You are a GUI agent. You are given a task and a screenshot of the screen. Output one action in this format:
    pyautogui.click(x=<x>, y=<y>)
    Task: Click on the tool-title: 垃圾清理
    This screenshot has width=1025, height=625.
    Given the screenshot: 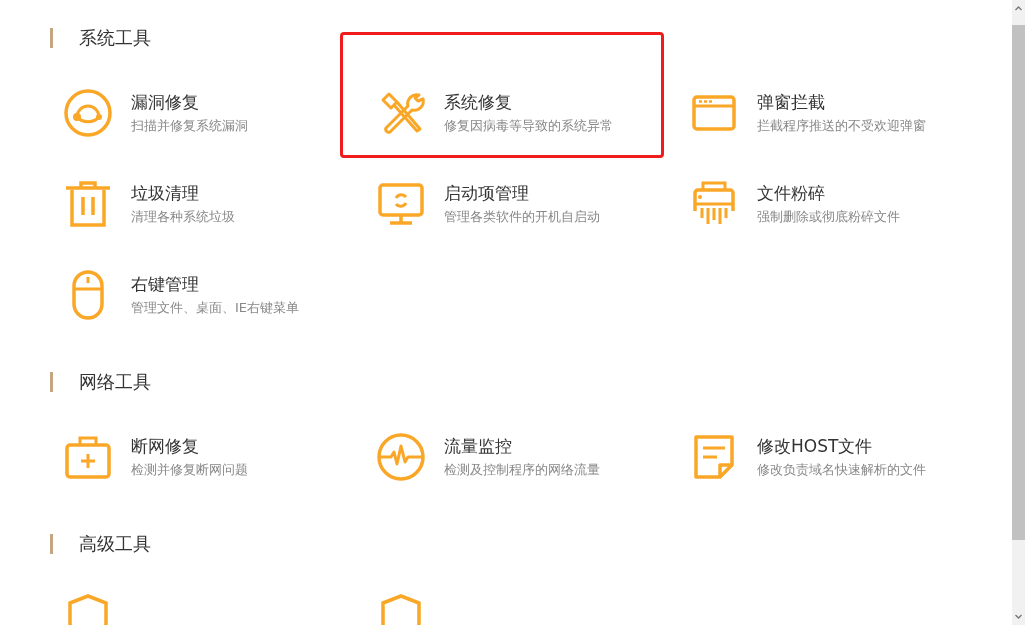 What is the action you would take?
    pyautogui.click(x=183, y=192)
    